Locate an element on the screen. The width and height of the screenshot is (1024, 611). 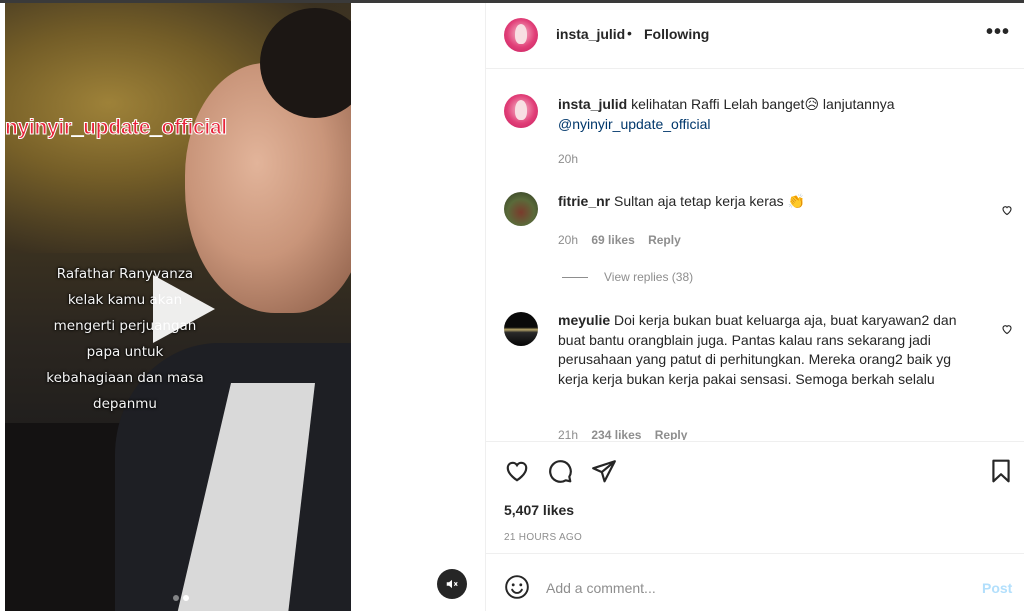
mute-button is located at coordinates (452, 584).